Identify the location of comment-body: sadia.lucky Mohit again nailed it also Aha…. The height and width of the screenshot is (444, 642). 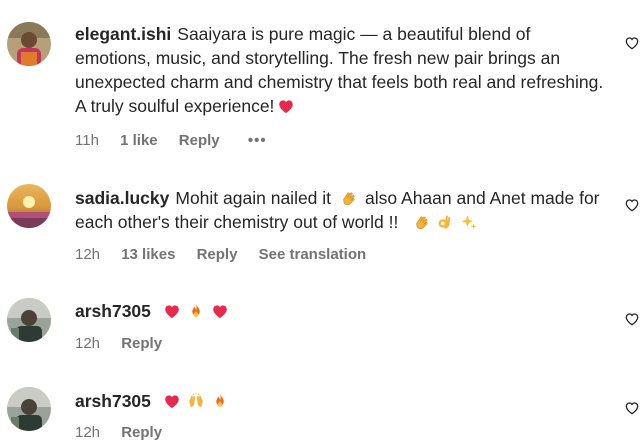
(340, 210).